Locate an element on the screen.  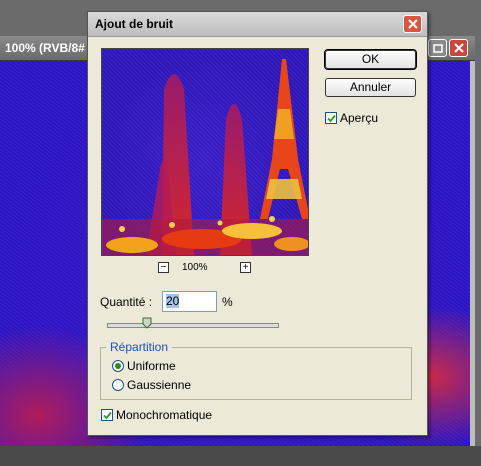
preview-checkbox is located at coordinates (331, 118).